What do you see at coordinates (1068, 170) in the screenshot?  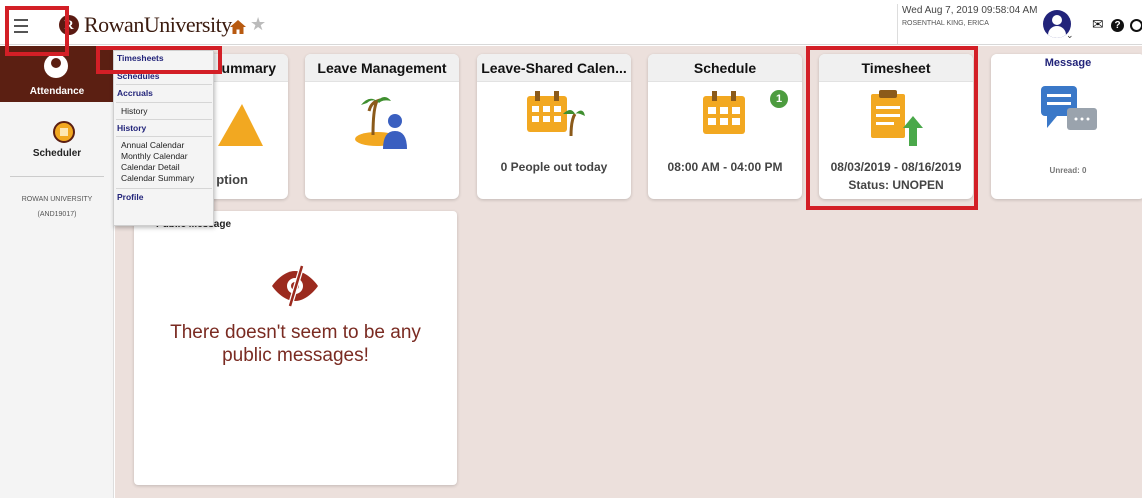 I see `unread-count: Unread: 0` at bounding box center [1068, 170].